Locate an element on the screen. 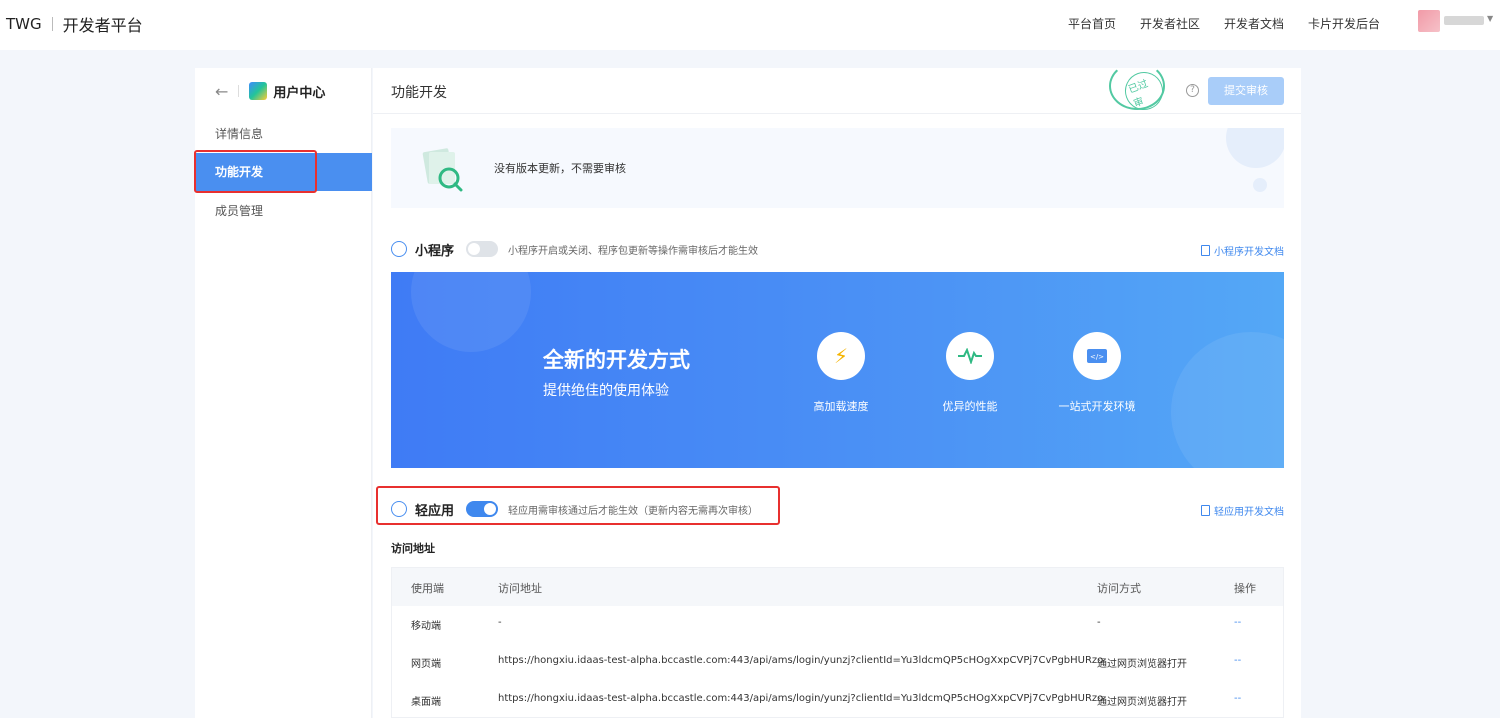 This screenshot has height=718, width=1500. access-address-label: 访问地址 is located at coordinates (413, 548).